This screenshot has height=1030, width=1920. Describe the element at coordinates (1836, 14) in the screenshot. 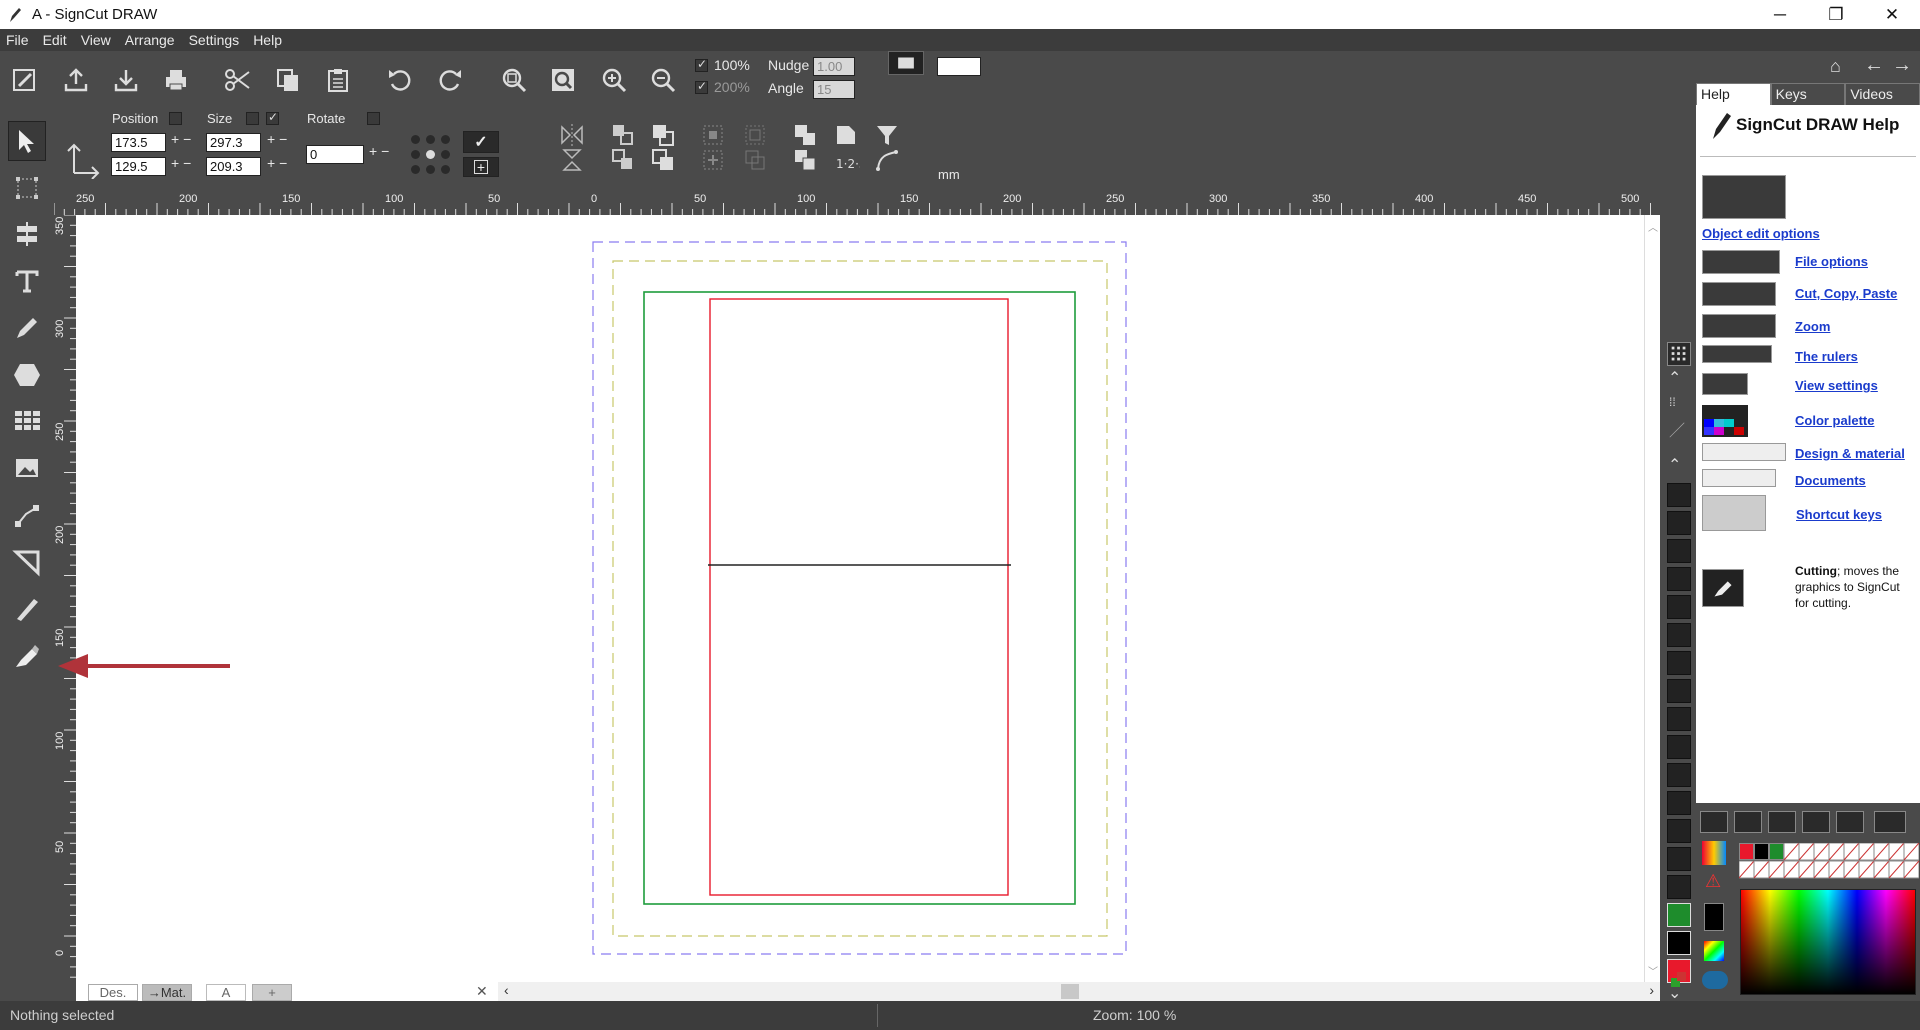

I see `restore-button: ❐` at that location.